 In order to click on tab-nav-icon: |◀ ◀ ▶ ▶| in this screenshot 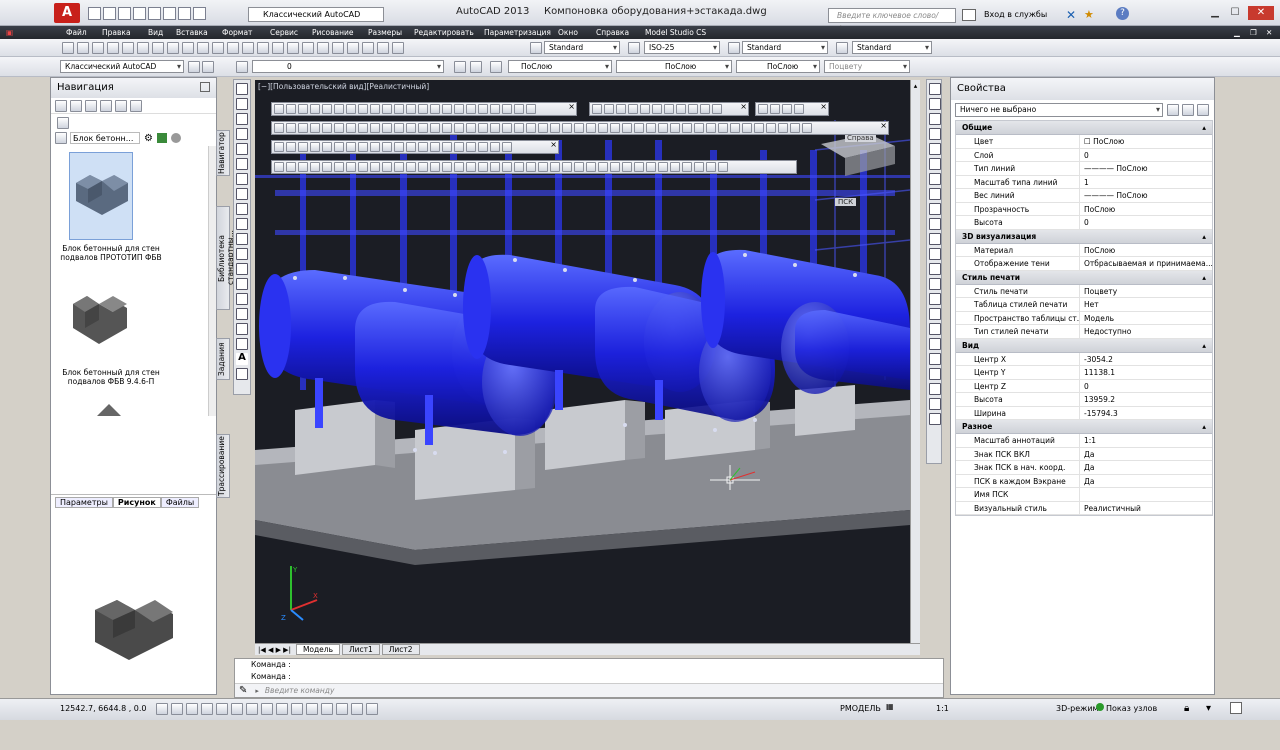, I will do `click(274, 650)`.